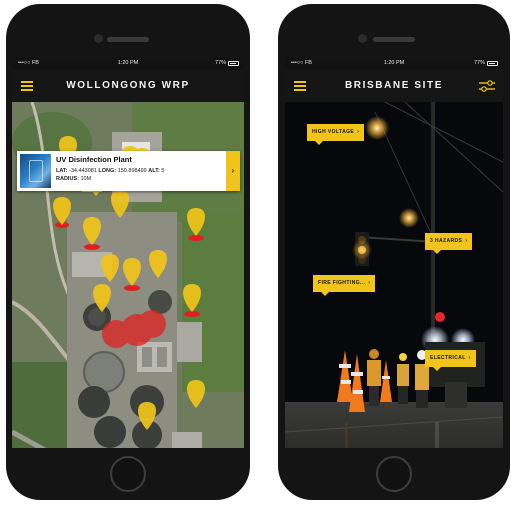 The height and width of the screenshot is (506, 512). What do you see at coordinates (163, 171) in the screenshot?
I see `alt-value: 5` at bounding box center [163, 171].